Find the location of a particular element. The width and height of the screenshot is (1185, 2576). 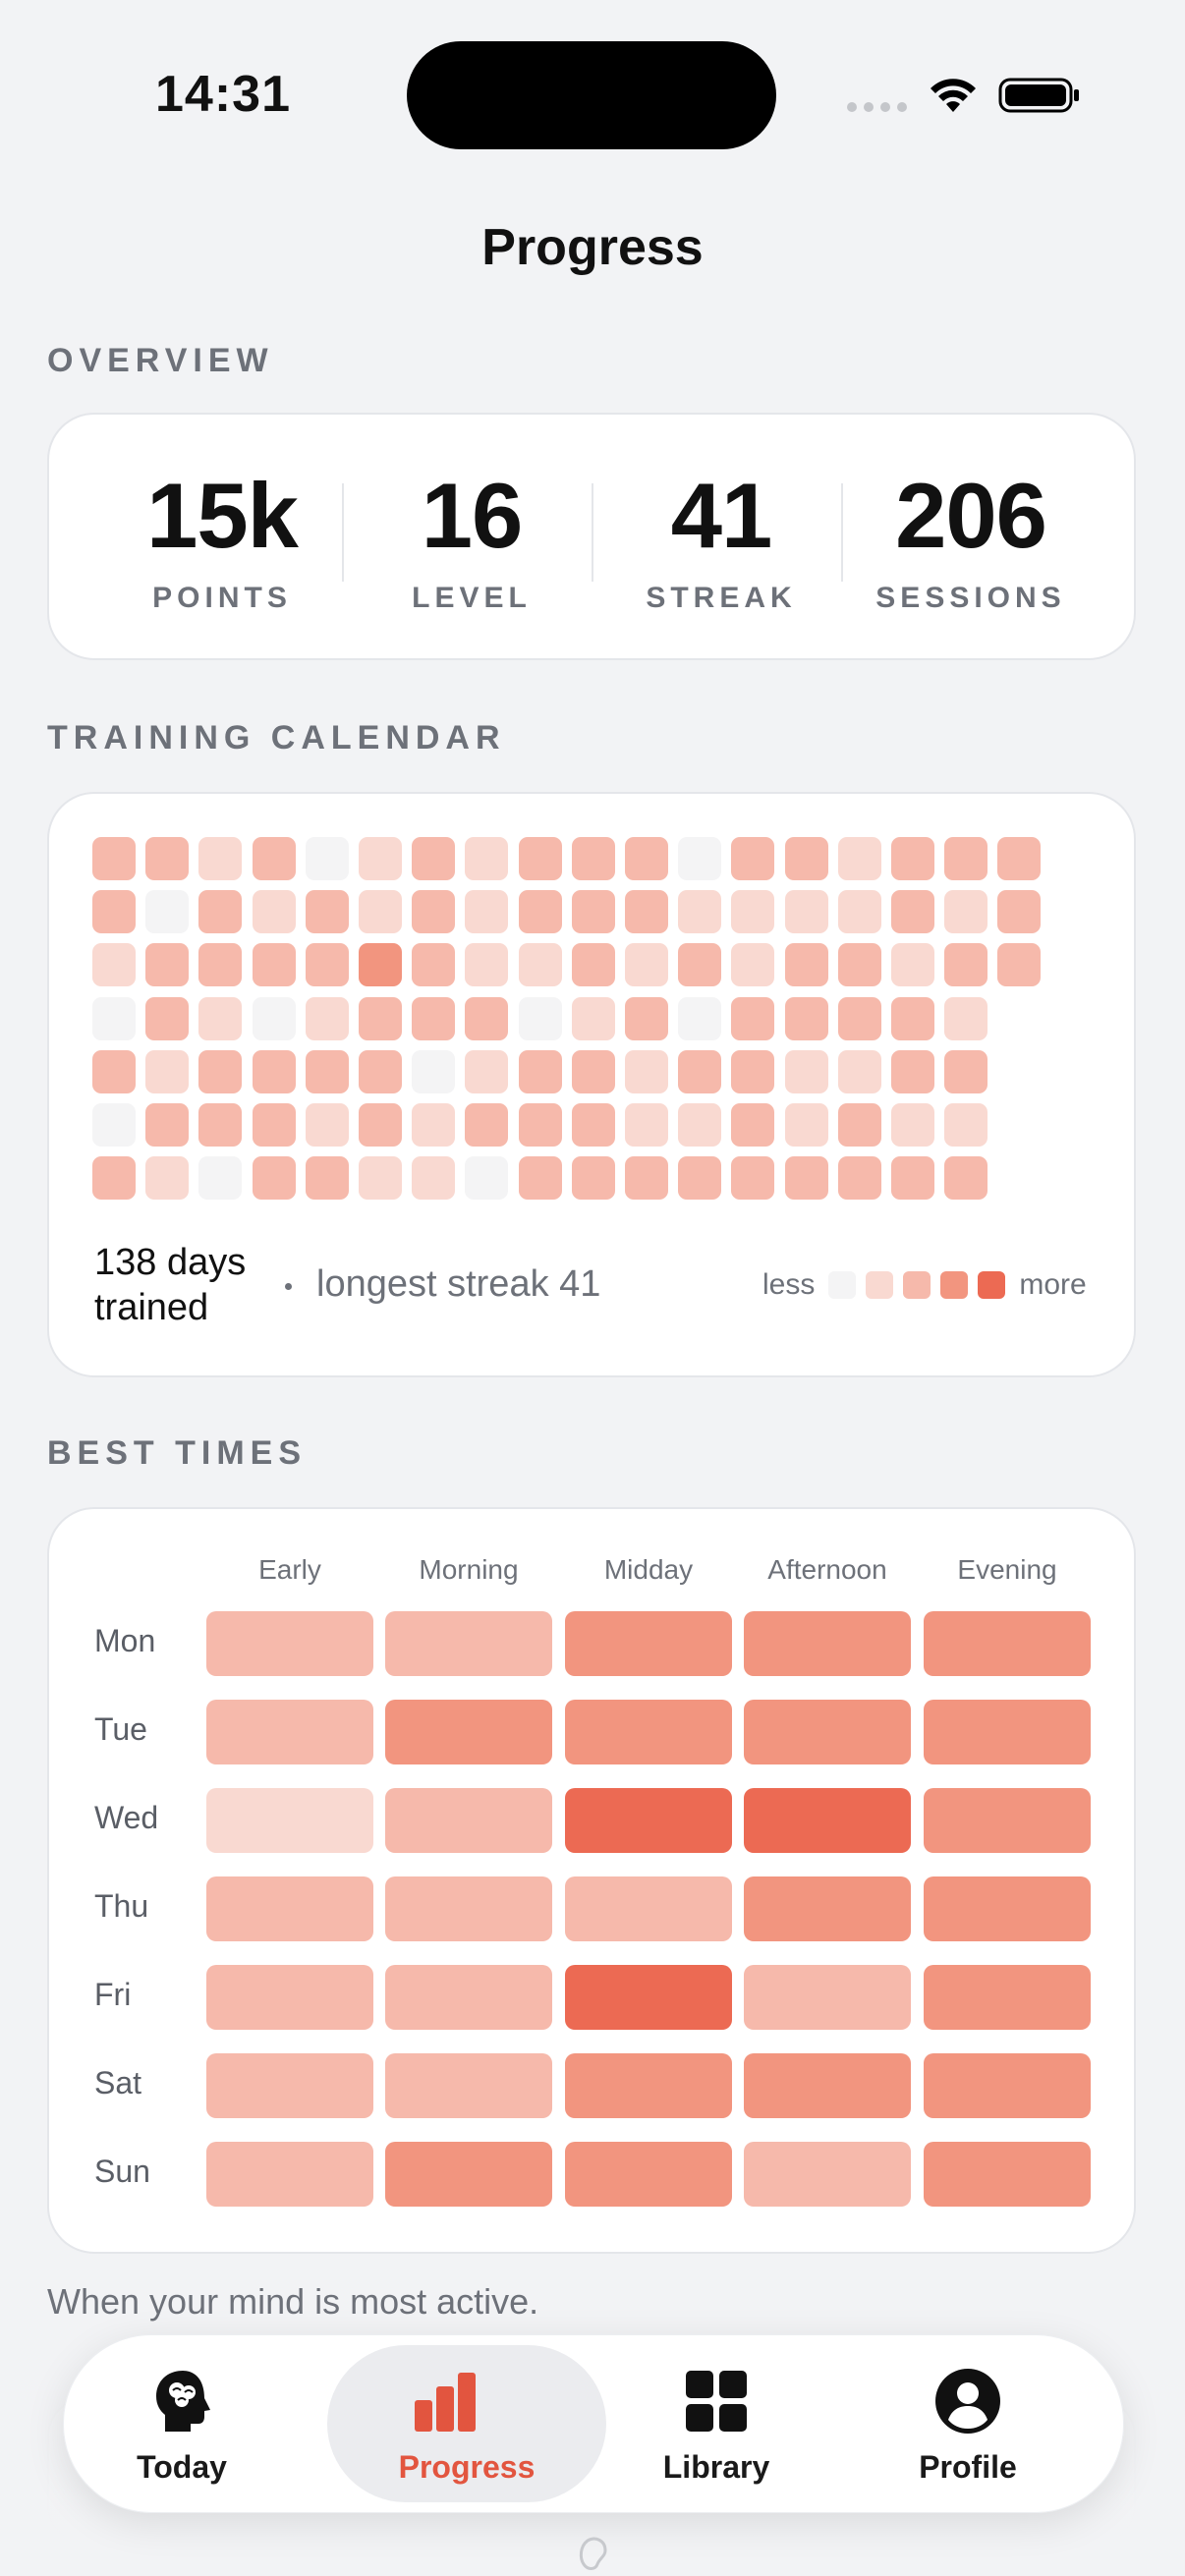

tab-progress: Progress is located at coordinates (467, 2423).